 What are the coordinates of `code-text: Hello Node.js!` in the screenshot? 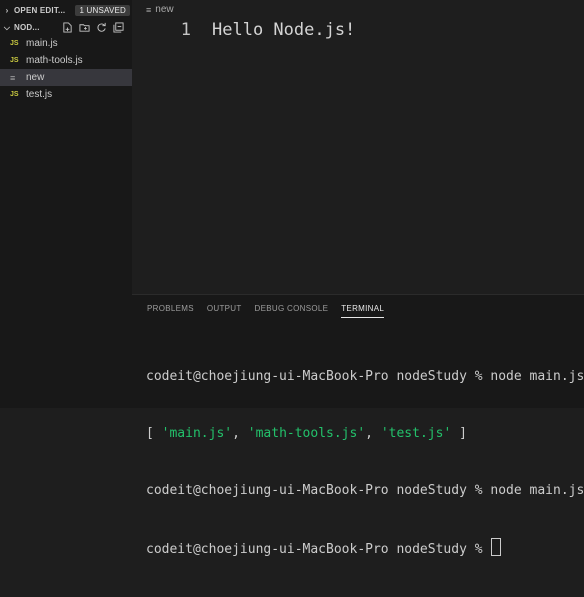 It's located at (283, 30).